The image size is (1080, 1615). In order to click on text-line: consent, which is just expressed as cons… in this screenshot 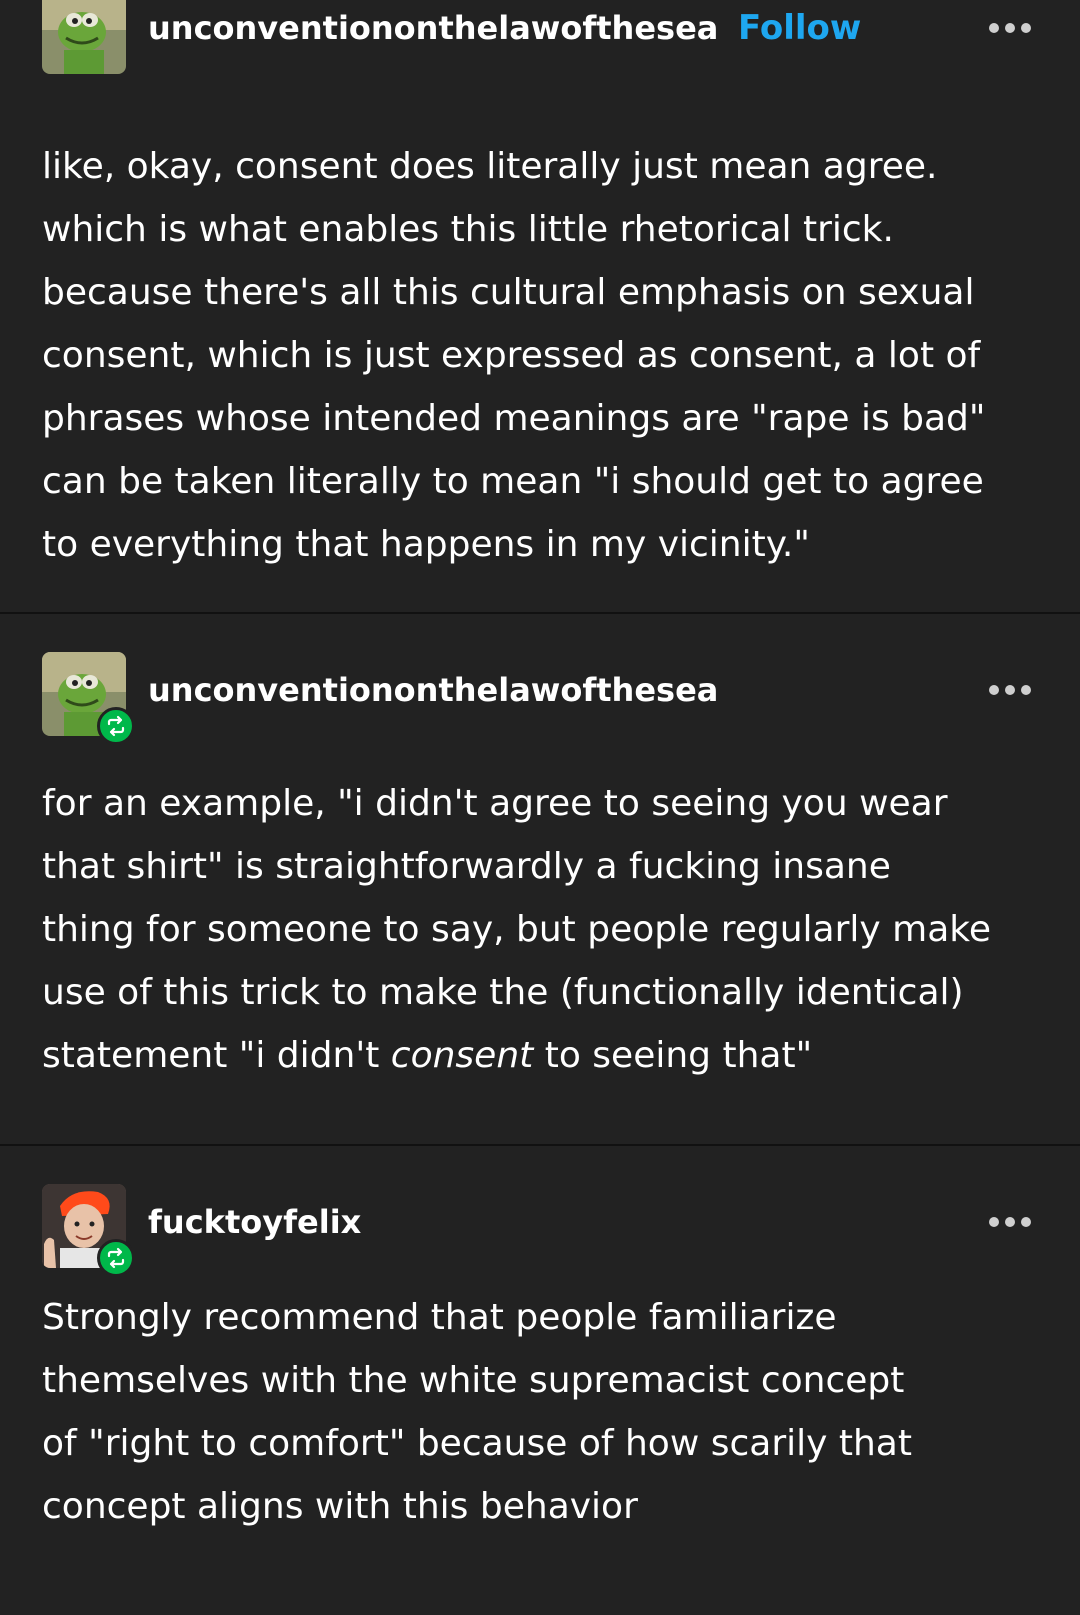, I will do `click(511, 355)`.